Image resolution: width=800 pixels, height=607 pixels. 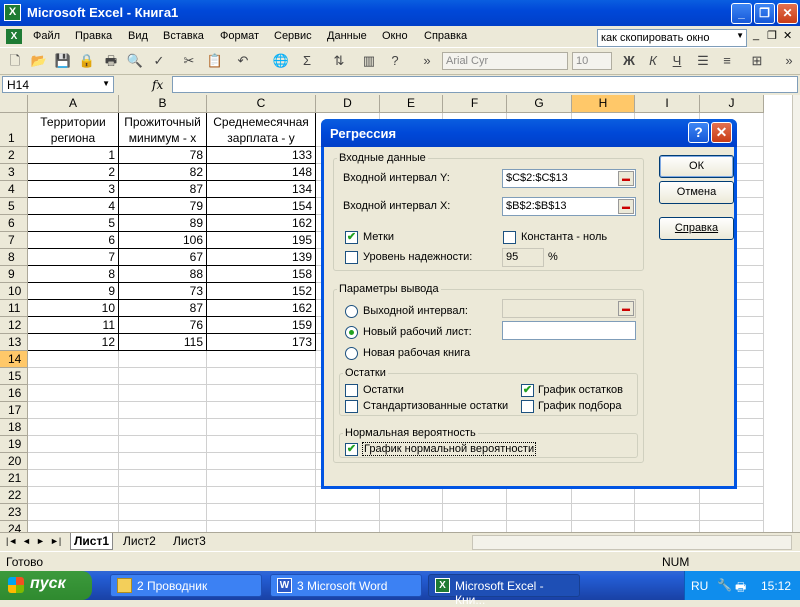 What do you see at coordinates (261, 274) in the screenshot?
I see `data-cell: 158` at bounding box center [261, 274].